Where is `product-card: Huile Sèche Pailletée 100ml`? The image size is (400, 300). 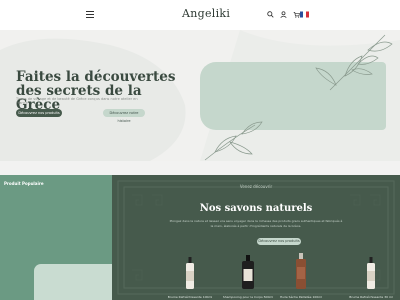 product-card: Huile Sèche Pailletée 100ml is located at coordinates (301, 275).